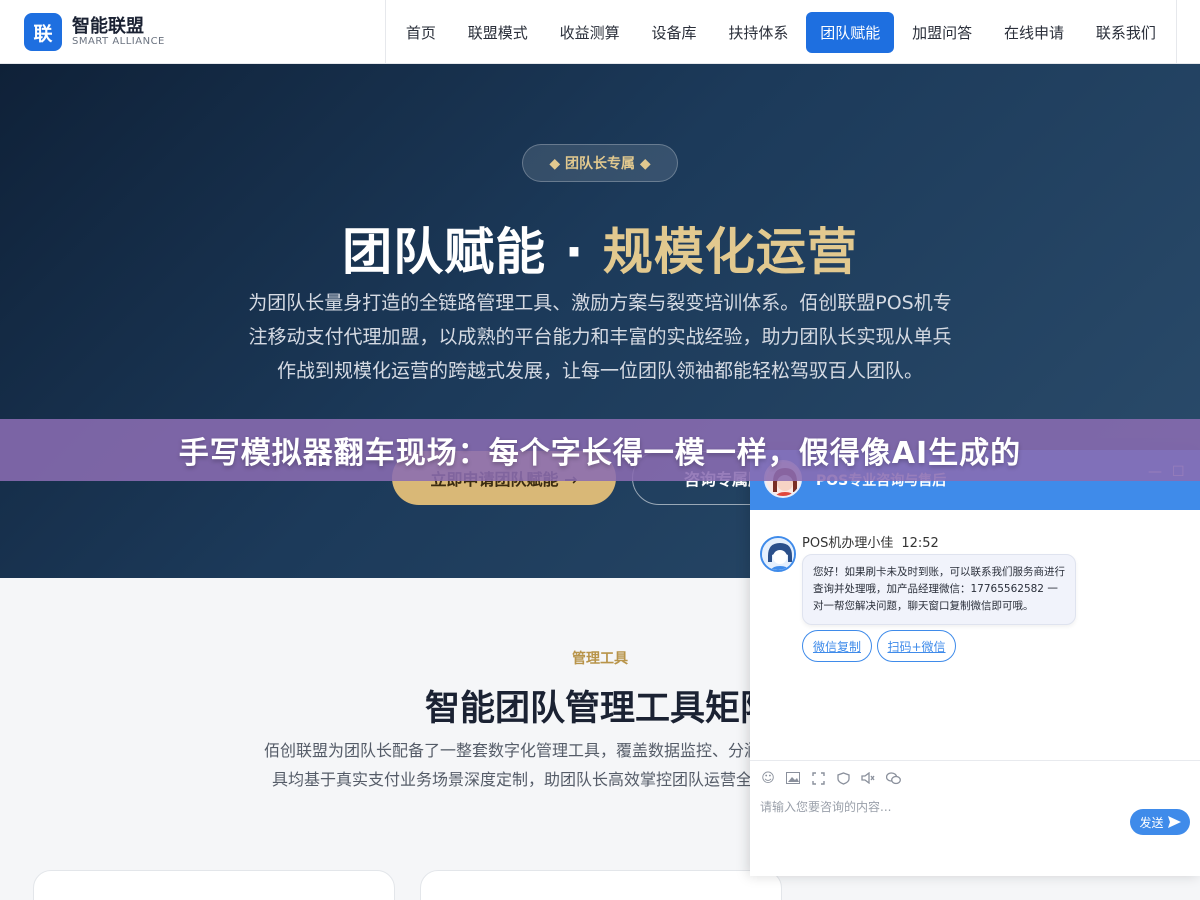  I want to click on site-logo: 联 智能联盟 SMART ALLIANCE, so click(94, 32).